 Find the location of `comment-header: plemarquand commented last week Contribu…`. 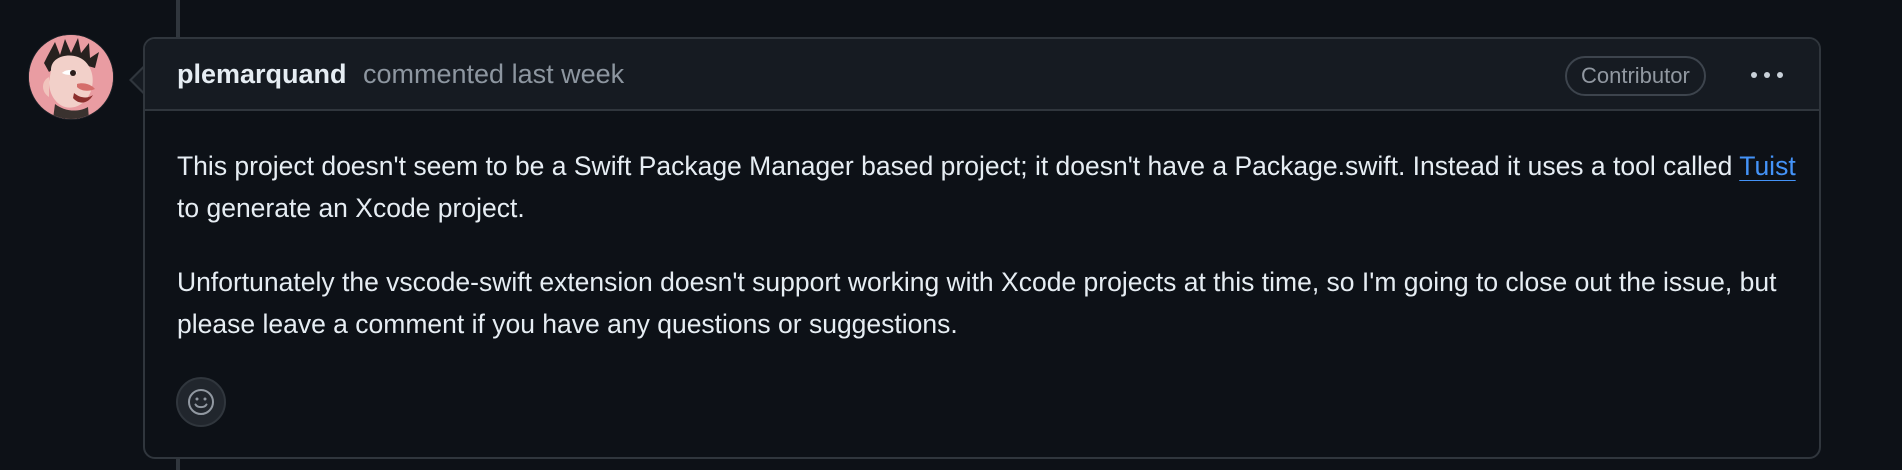

comment-header: plemarquand commented last week Contribu… is located at coordinates (982, 75).